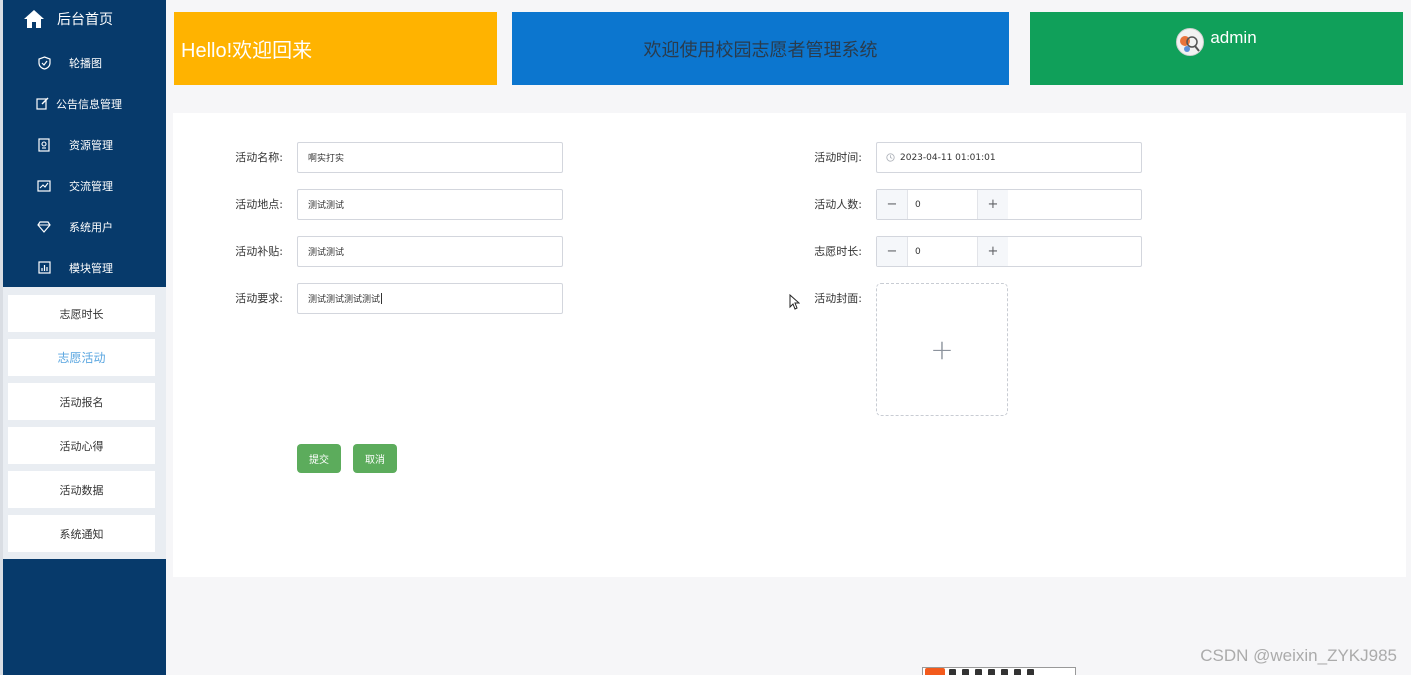 This screenshot has width=1411, height=675. I want to click on chart-icon, so click(44, 185).